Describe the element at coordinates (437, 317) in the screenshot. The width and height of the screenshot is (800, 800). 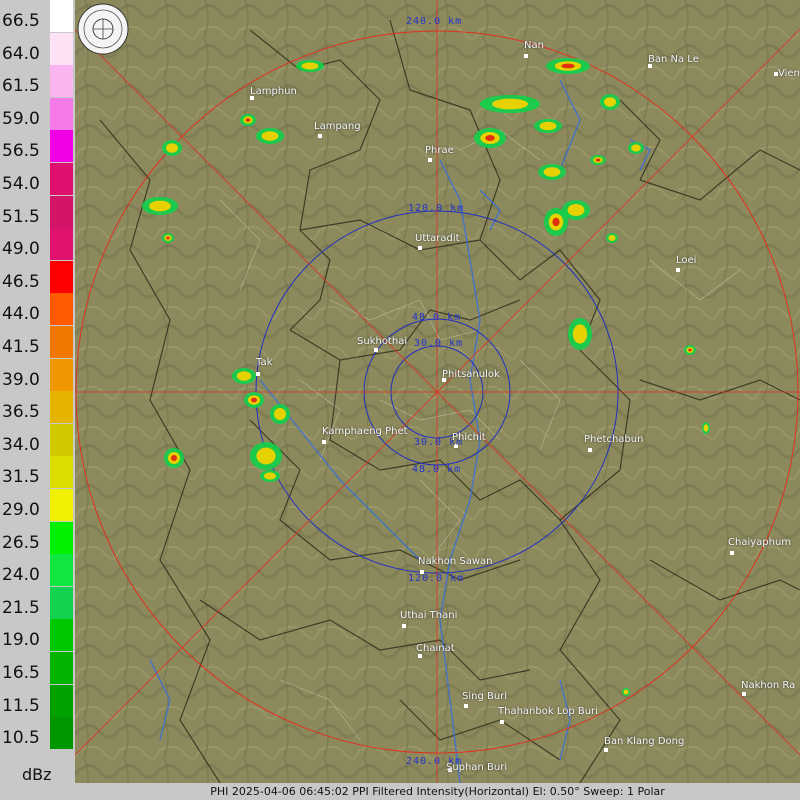
I see `range-label-48-top: 48.0 km` at that location.